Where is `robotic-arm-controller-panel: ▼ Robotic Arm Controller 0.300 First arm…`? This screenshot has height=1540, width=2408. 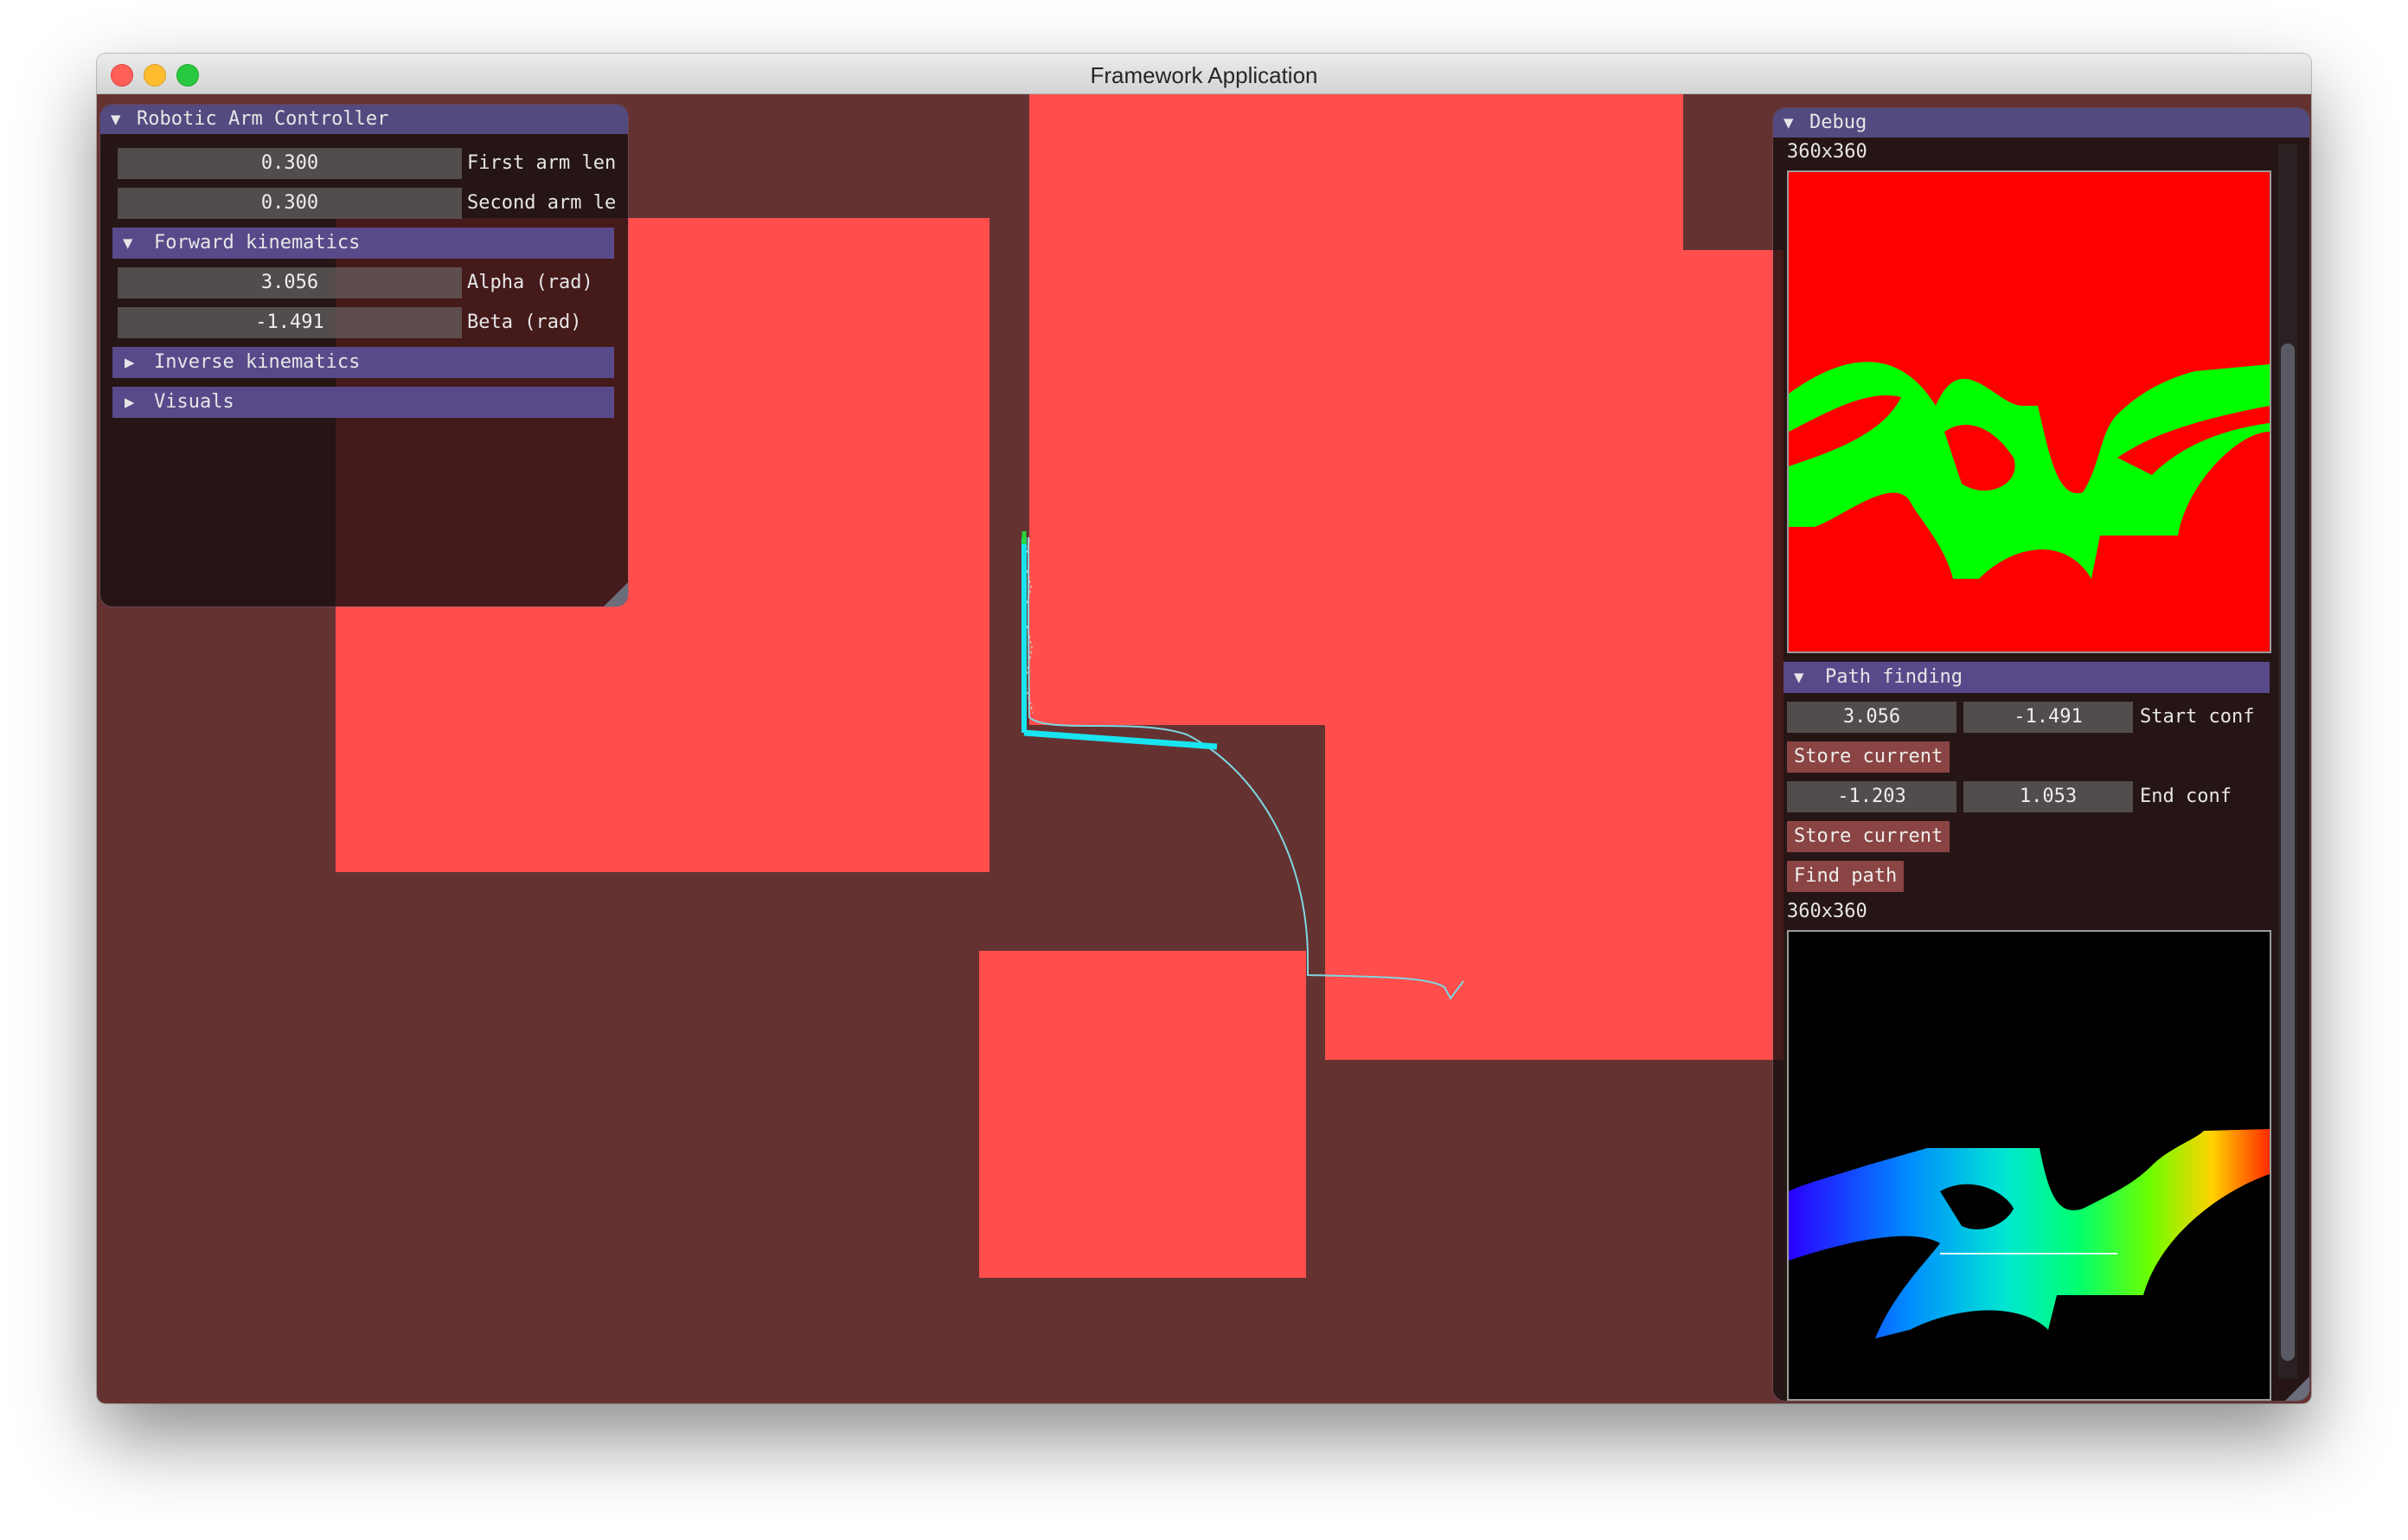 robotic-arm-controller-panel: ▼ Robotic Arm Controller 0.300 First arm… is located at coordinates (364, 355).